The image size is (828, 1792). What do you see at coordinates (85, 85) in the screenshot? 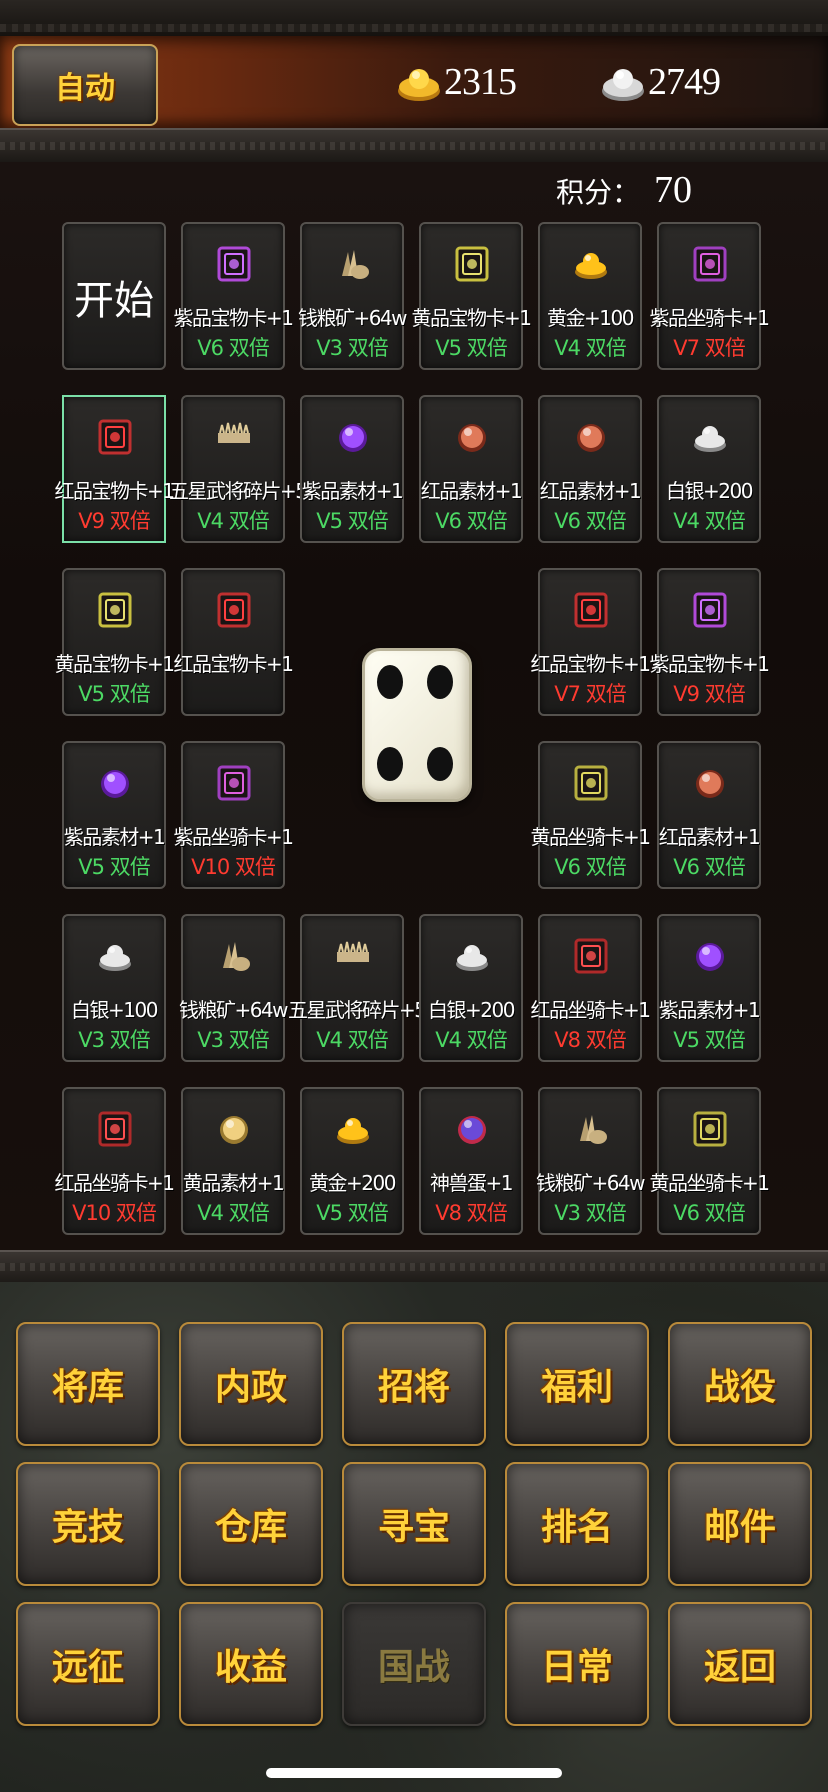
I see `auto-button: 自动` at bounding box center [85, 85].